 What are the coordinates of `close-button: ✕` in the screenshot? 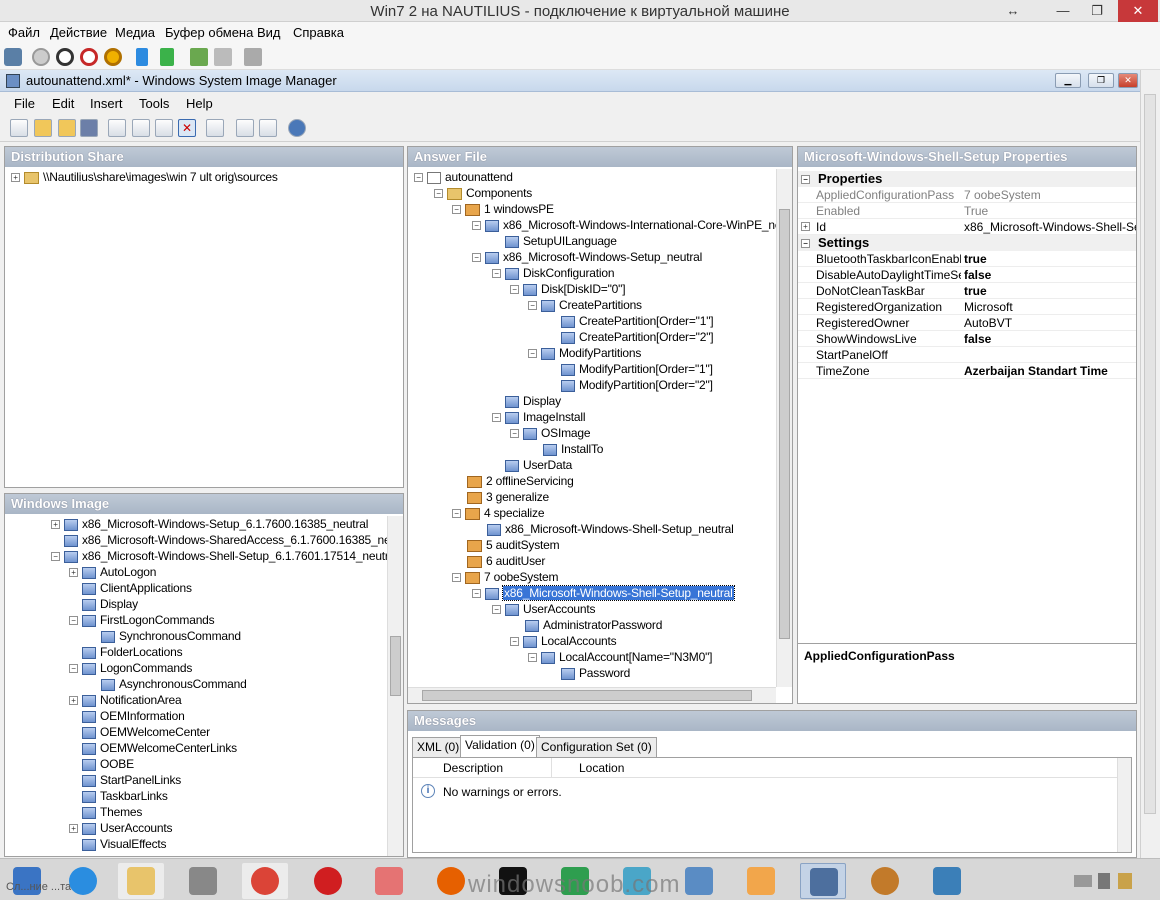 It's located at (1138, 11).